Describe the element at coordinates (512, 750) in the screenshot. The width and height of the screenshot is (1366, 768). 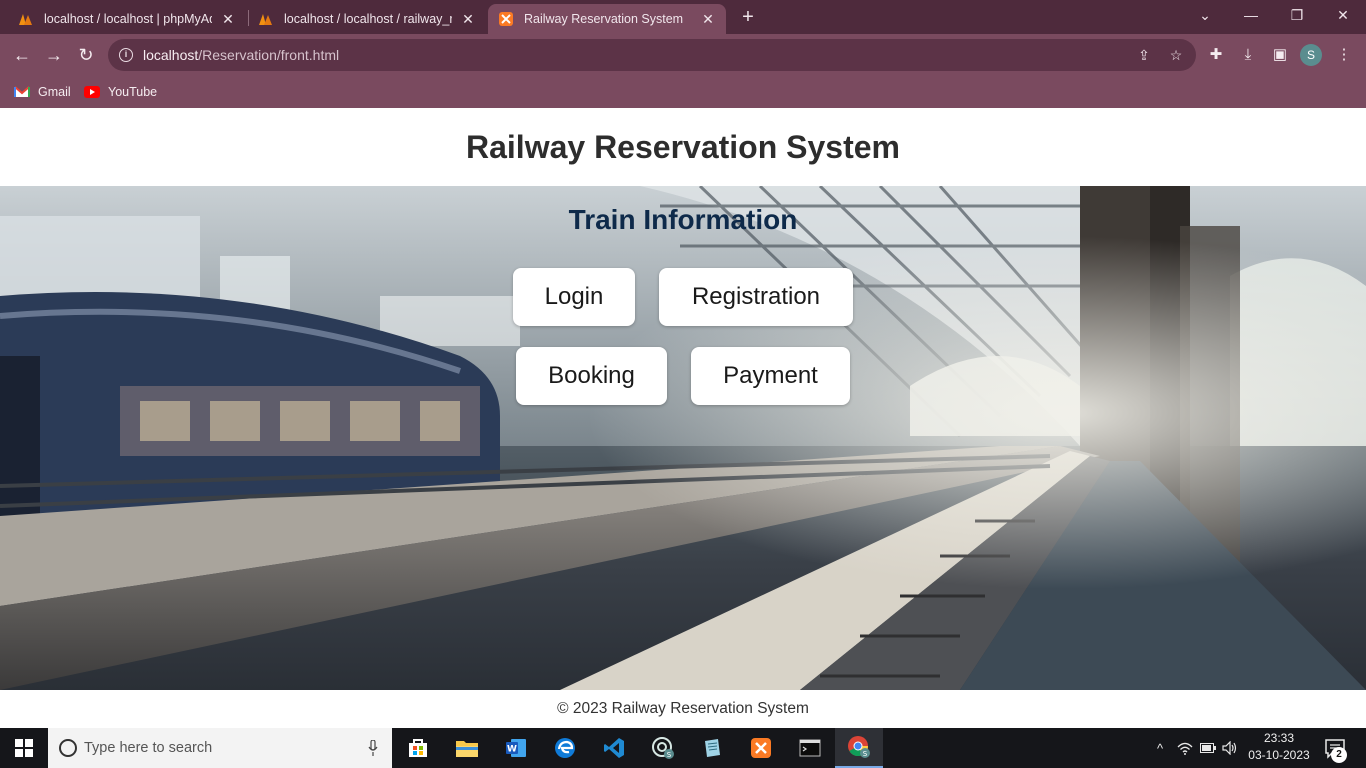
I see `svg-text: W` at that location.